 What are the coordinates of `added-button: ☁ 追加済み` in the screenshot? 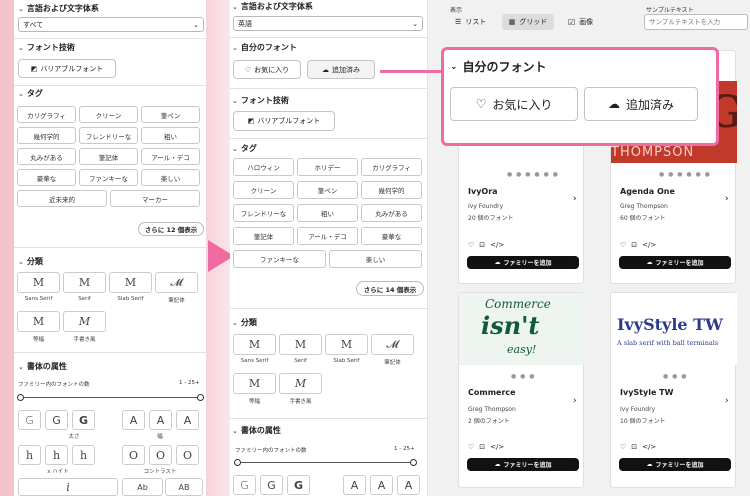 It's located at (341, 69).